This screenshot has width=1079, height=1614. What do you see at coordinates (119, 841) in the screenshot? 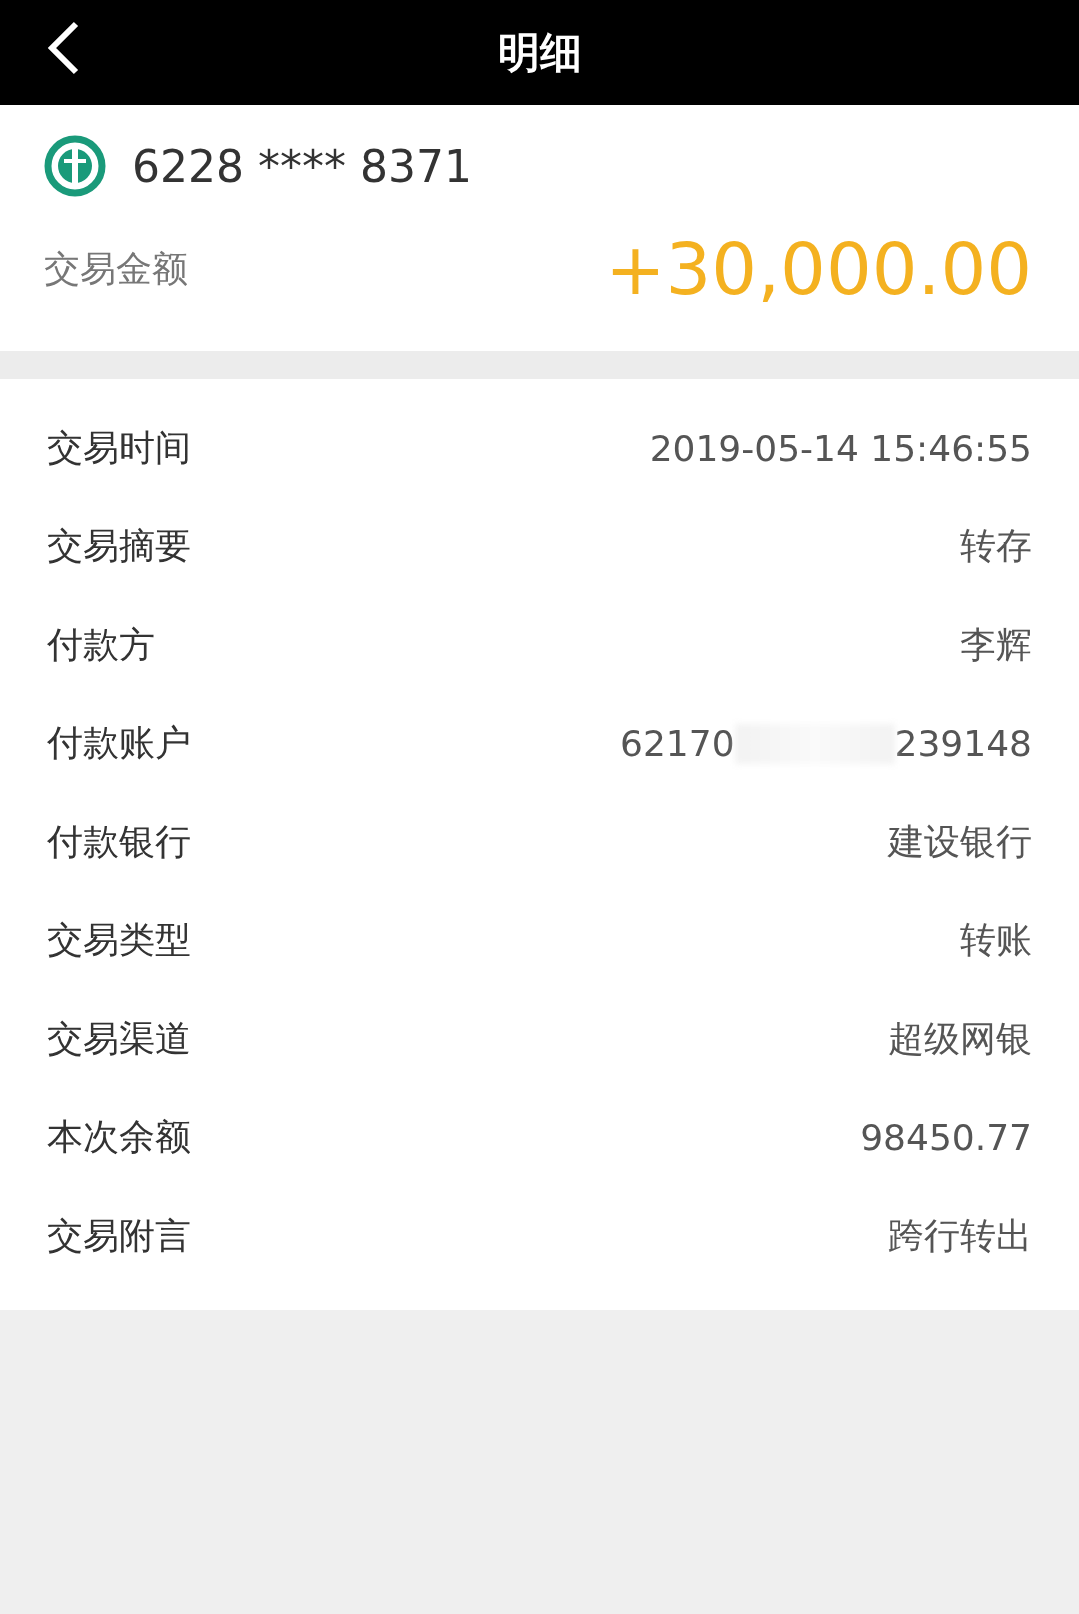
I see `field-label: 付款银行` at bounding box center [119, 841].